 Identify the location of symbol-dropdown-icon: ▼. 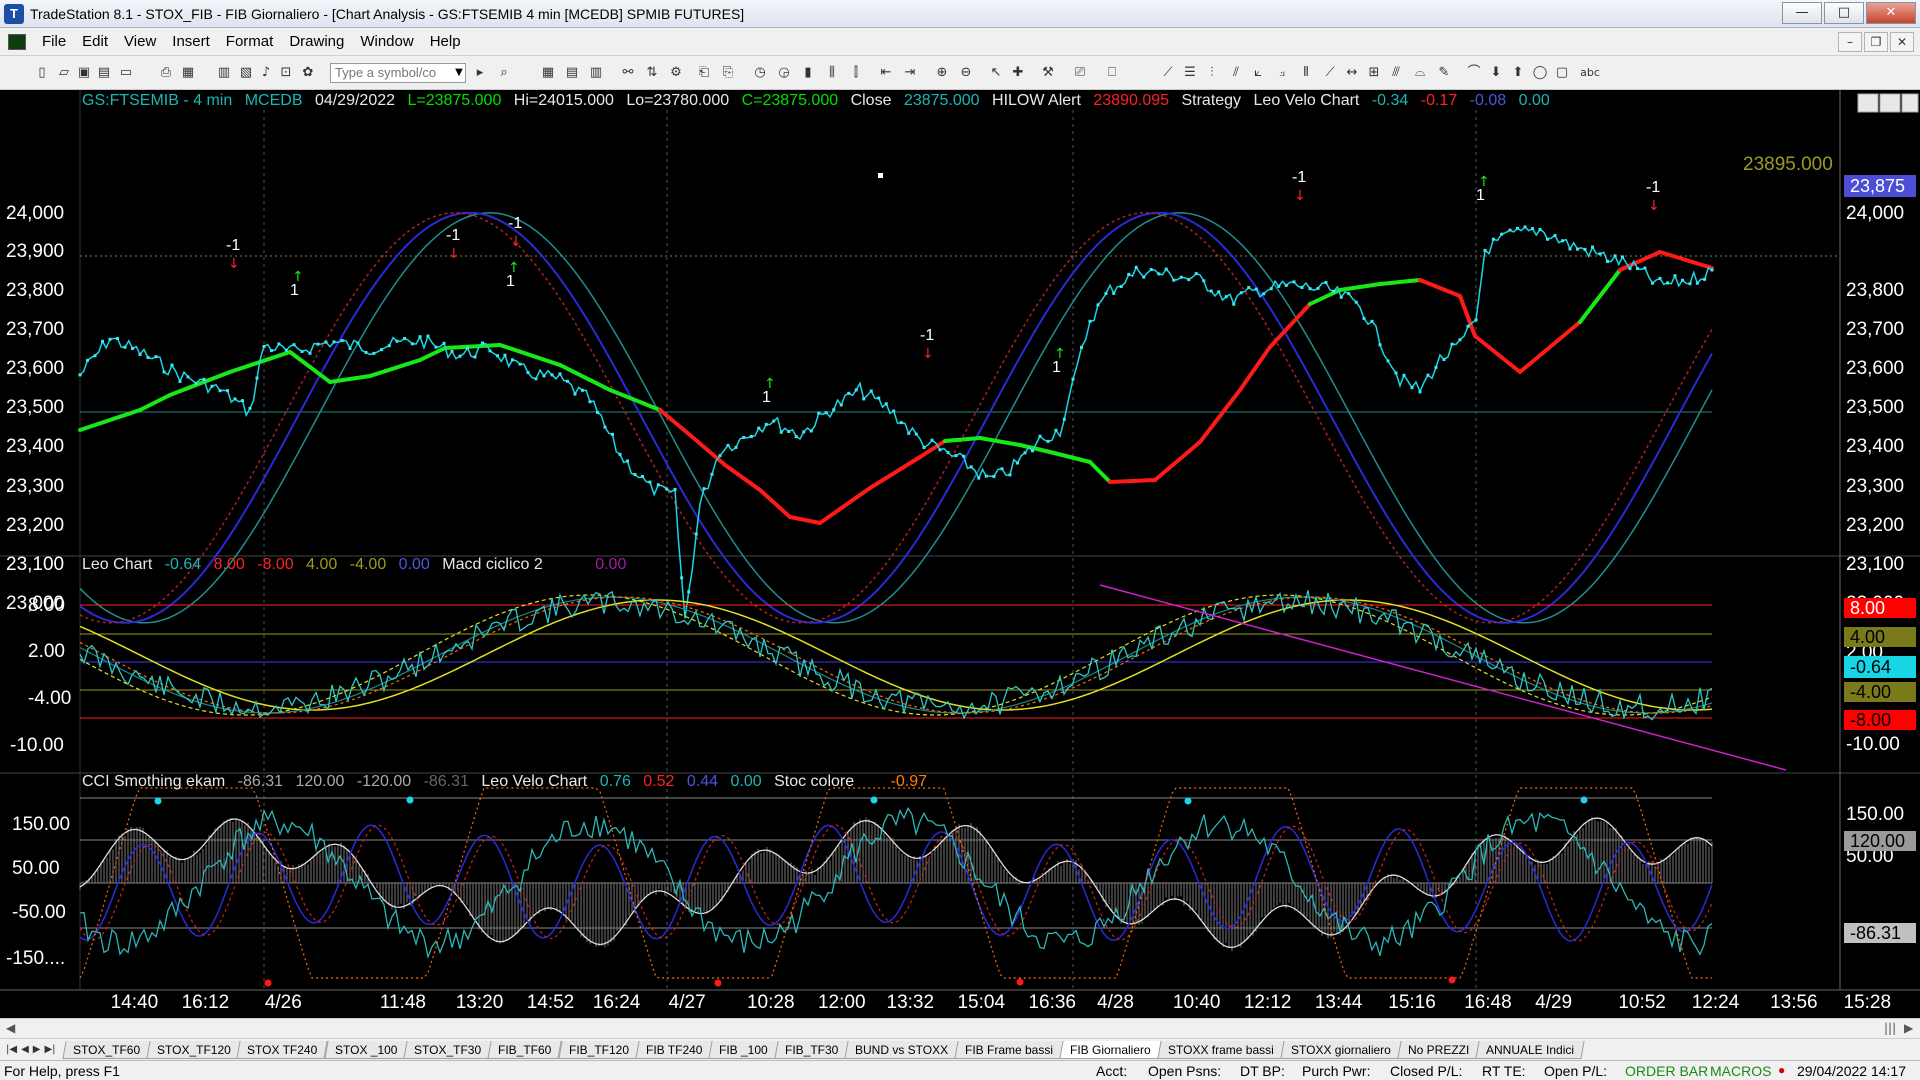
(459, 73).